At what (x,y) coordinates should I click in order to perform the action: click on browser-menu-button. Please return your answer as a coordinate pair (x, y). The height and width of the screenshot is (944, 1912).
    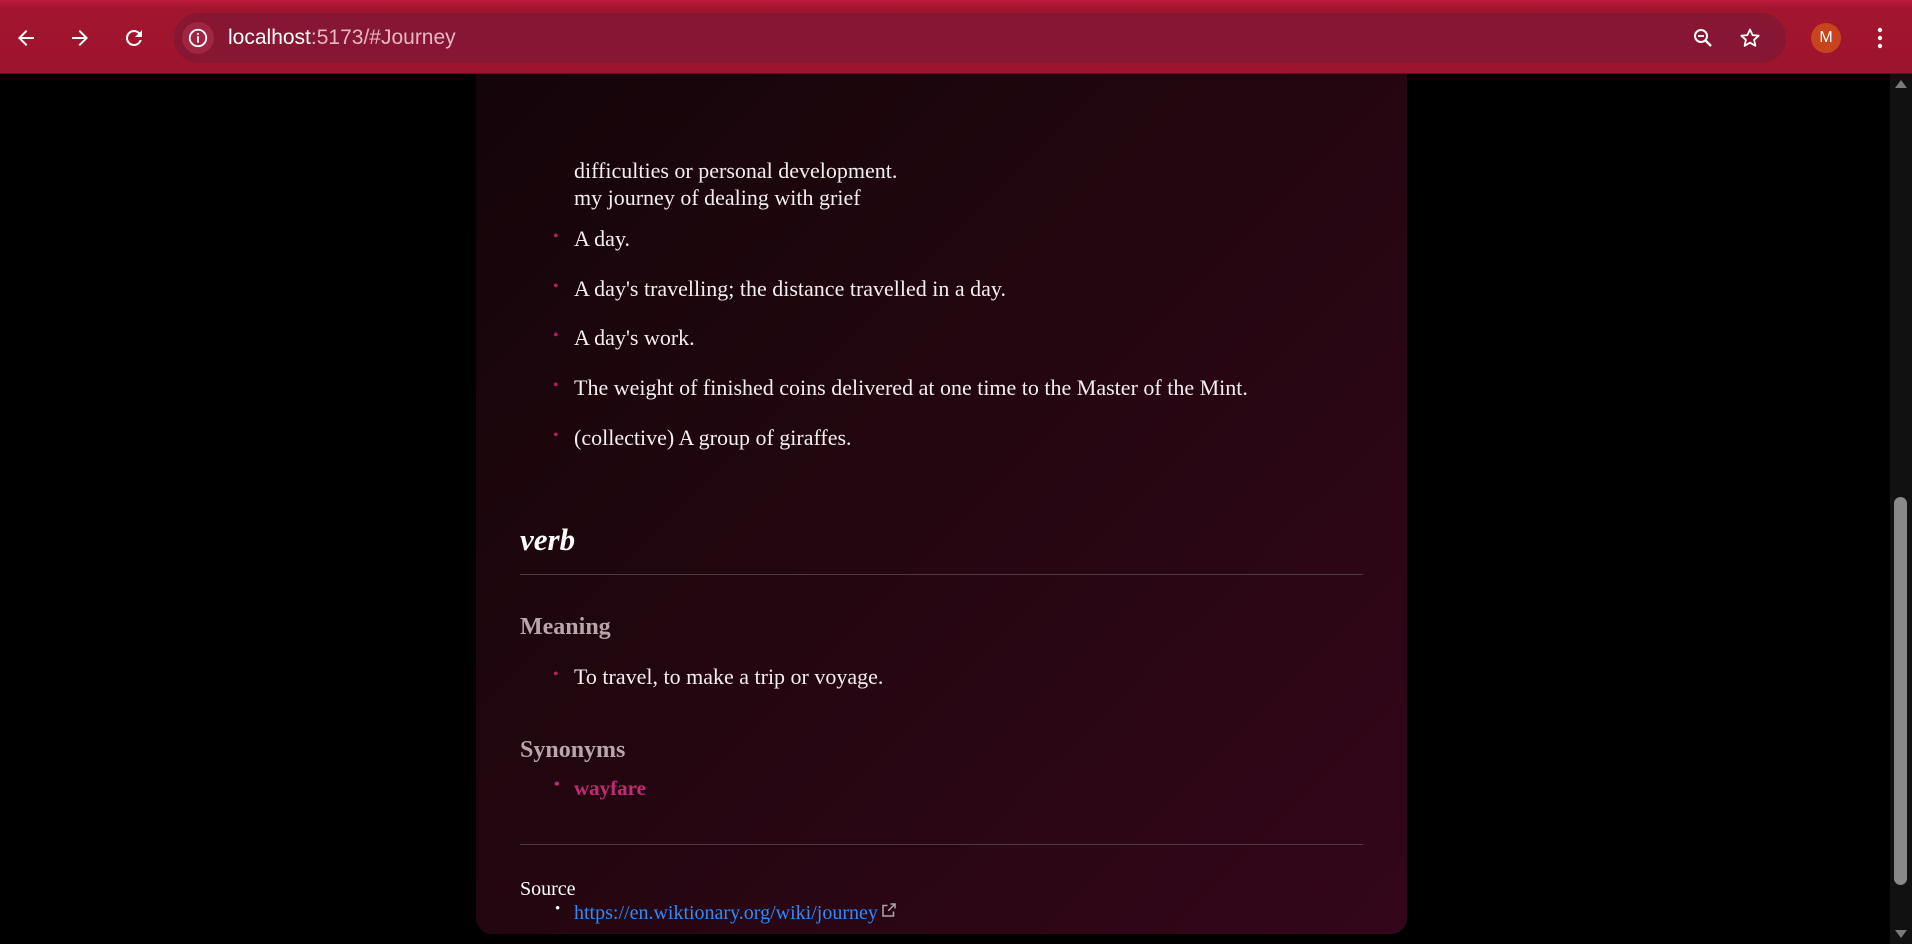
    Looking at the image, I should click on (1880, 38).